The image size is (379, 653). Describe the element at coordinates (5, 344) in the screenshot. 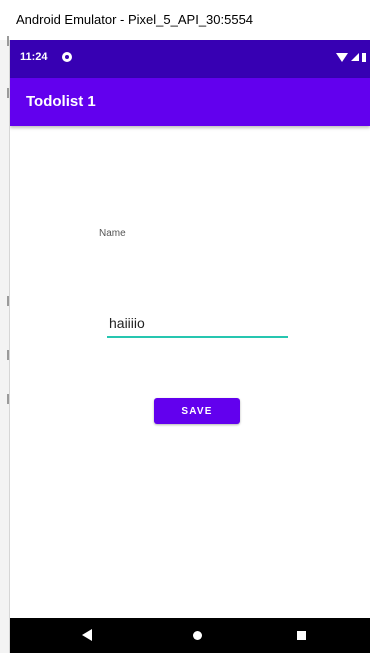

I see `emulator-side-strip` at that location.